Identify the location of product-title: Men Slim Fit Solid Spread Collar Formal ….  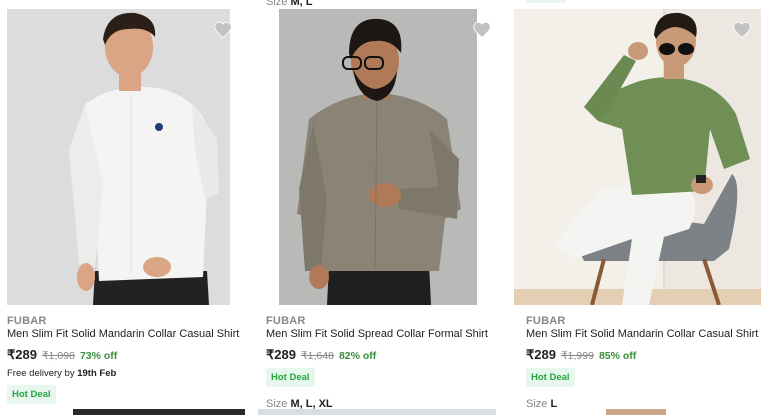
(377, 334).